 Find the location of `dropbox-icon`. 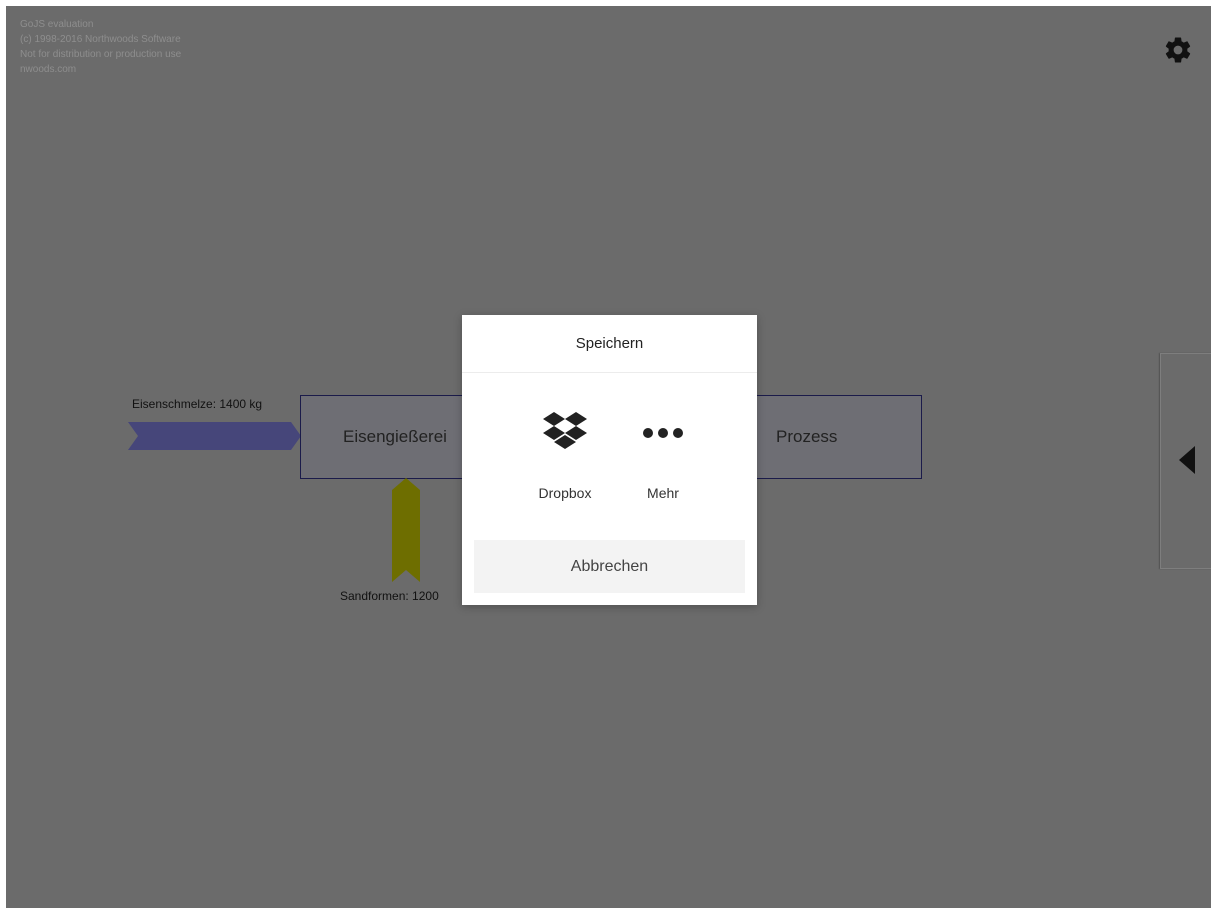

dropbox-icon is located at coordinates (565, 430).